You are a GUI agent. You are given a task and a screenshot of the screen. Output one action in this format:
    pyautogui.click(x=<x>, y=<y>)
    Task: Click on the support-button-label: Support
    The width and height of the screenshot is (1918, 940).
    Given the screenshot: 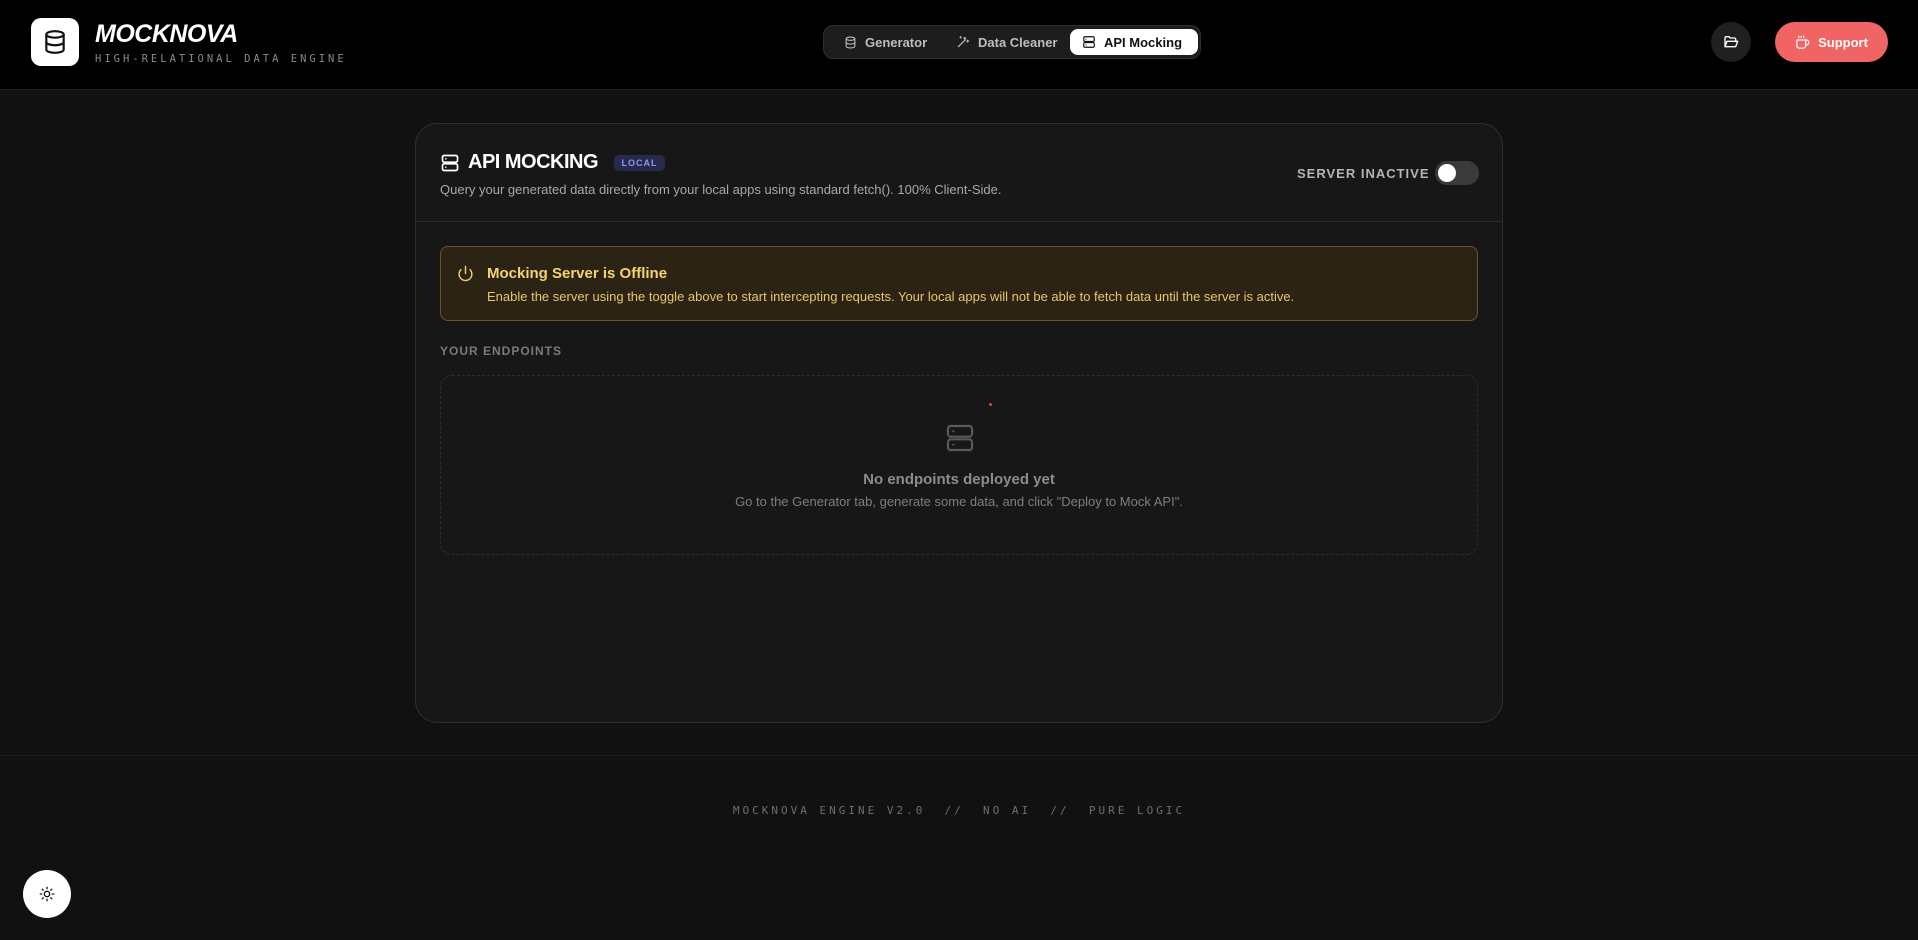 What is the action you would take?
    pyautogui.click(x=1843, y=42)
    